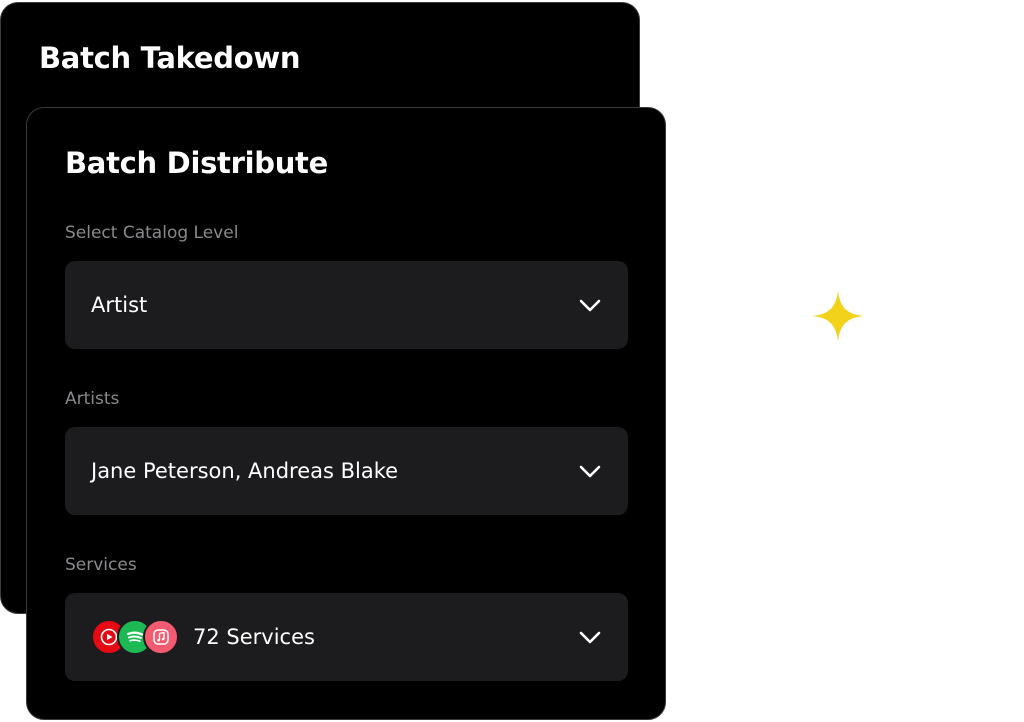  Describe the element at coordinates (170, 58) in the screenshot. I see `batch-takedown-title: Batch Takedown` at that location.